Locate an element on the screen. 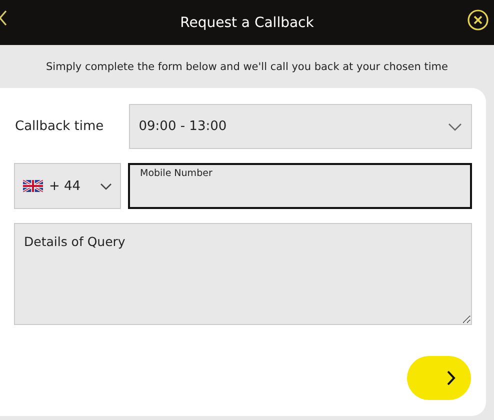  chevron-right-icon is located at coordinates (451, 378).